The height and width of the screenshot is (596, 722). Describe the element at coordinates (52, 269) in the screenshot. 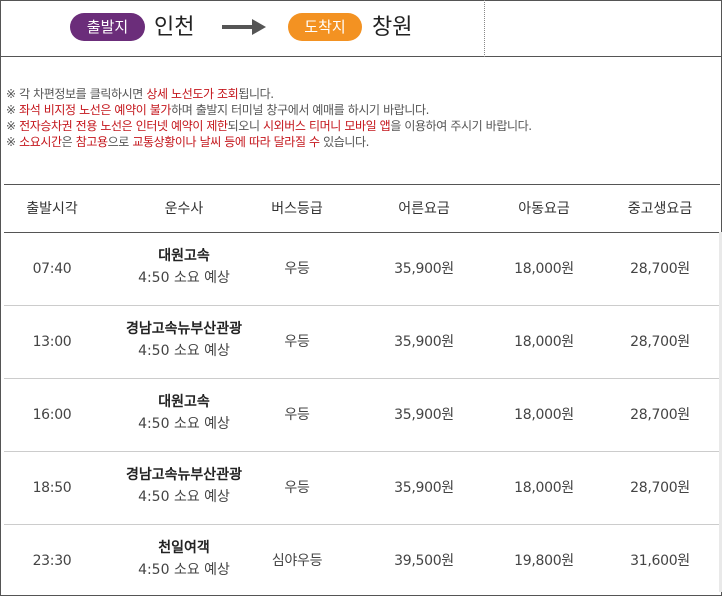

I see `departure-time: 07:40` at that location.